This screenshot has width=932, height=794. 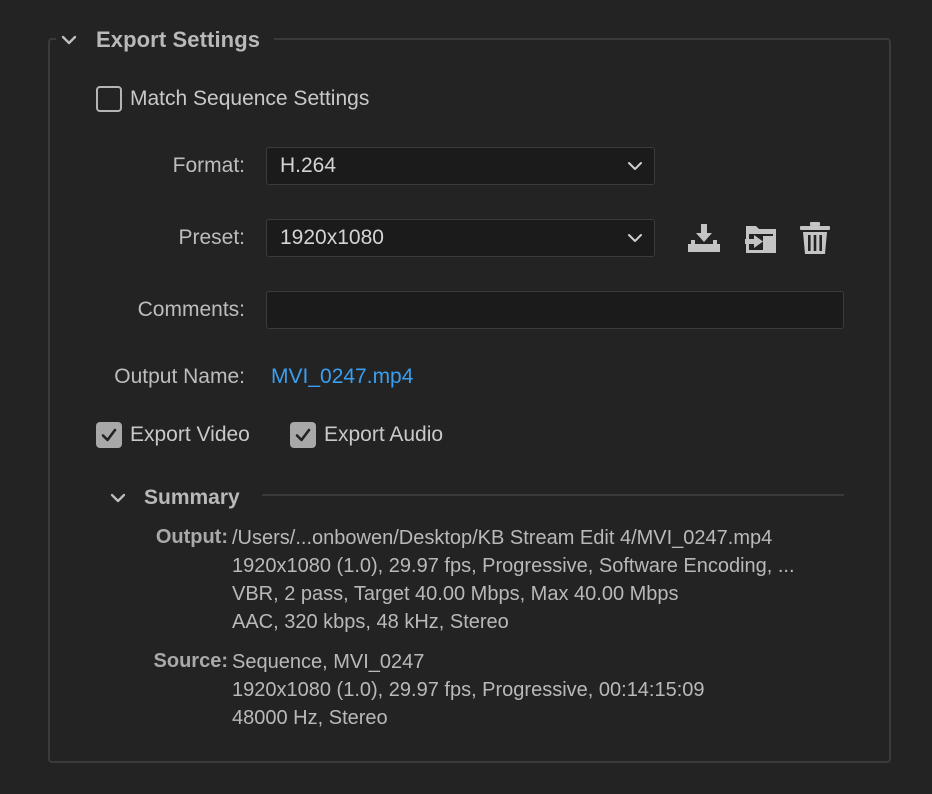 I want to click on preset-select: 1920x1080, so click(x=460, y=238).